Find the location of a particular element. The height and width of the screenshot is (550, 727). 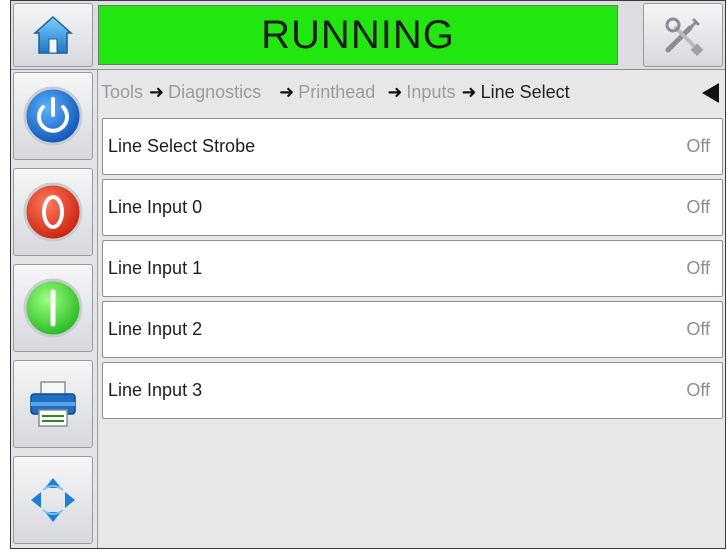

print-button is located at coordinates (53, 404).